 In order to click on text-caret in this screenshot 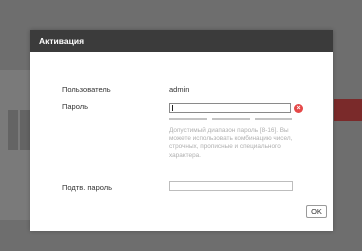, I will do `click(172, 108)`.